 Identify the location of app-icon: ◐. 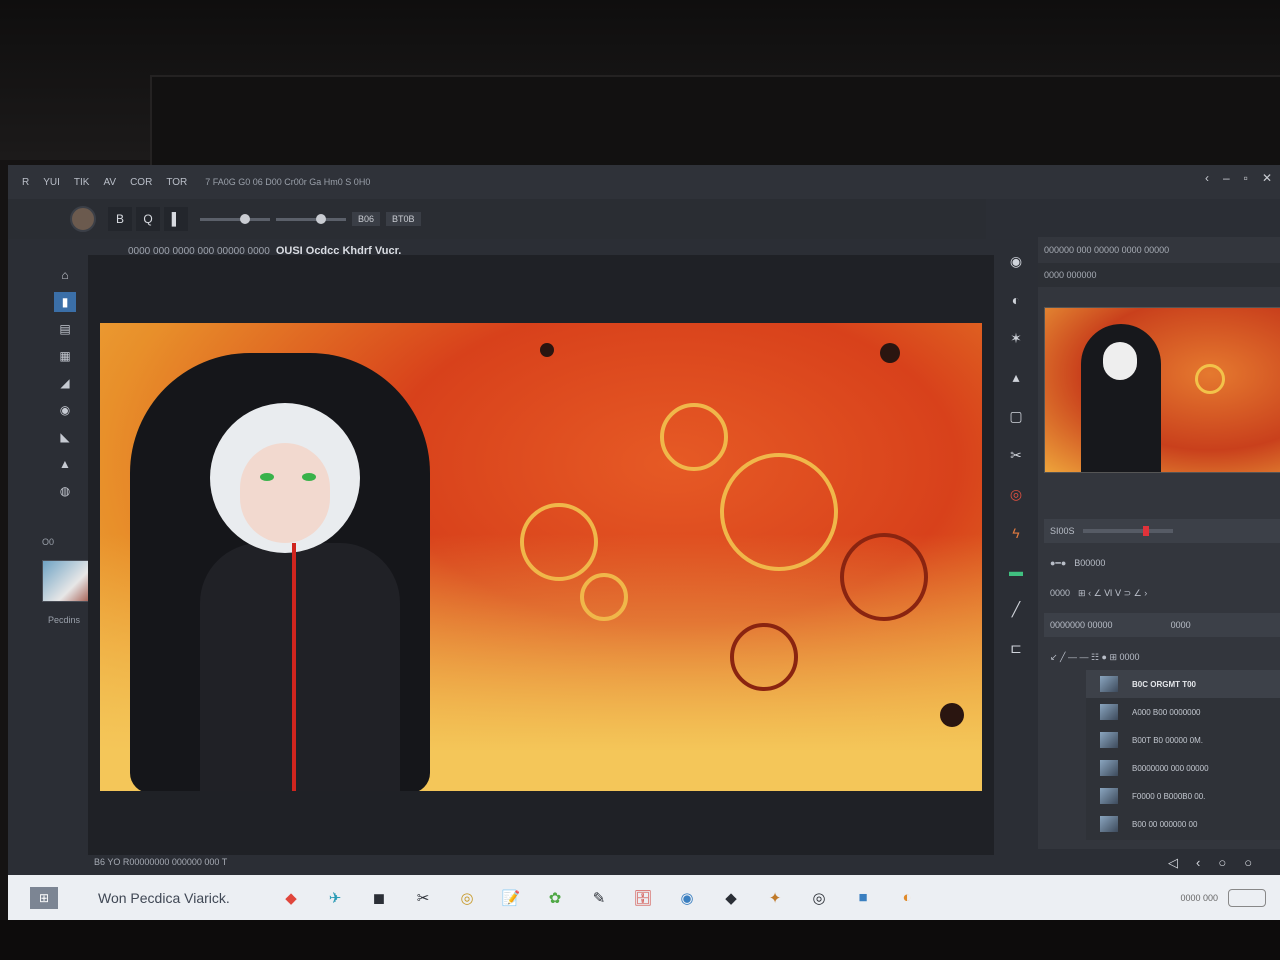
(907, 898).